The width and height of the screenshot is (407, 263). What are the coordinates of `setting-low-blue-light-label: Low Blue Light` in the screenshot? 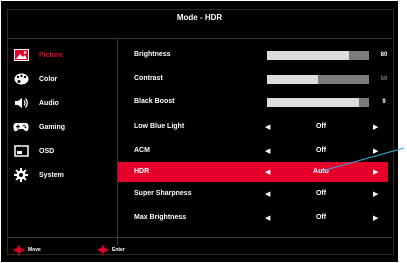 It's located at (159, 126).